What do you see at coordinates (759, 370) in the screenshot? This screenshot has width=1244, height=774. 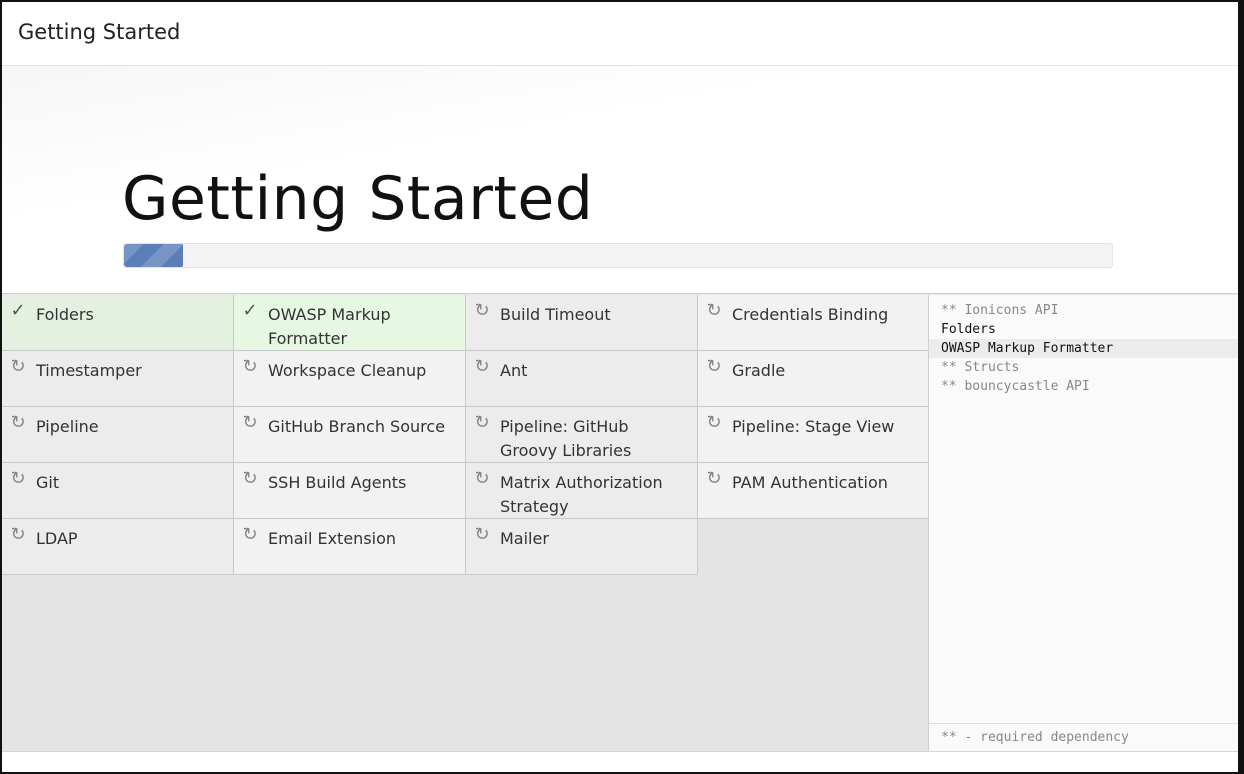 I see `plugin-label: Gradle` at bounding box center [759, 370].